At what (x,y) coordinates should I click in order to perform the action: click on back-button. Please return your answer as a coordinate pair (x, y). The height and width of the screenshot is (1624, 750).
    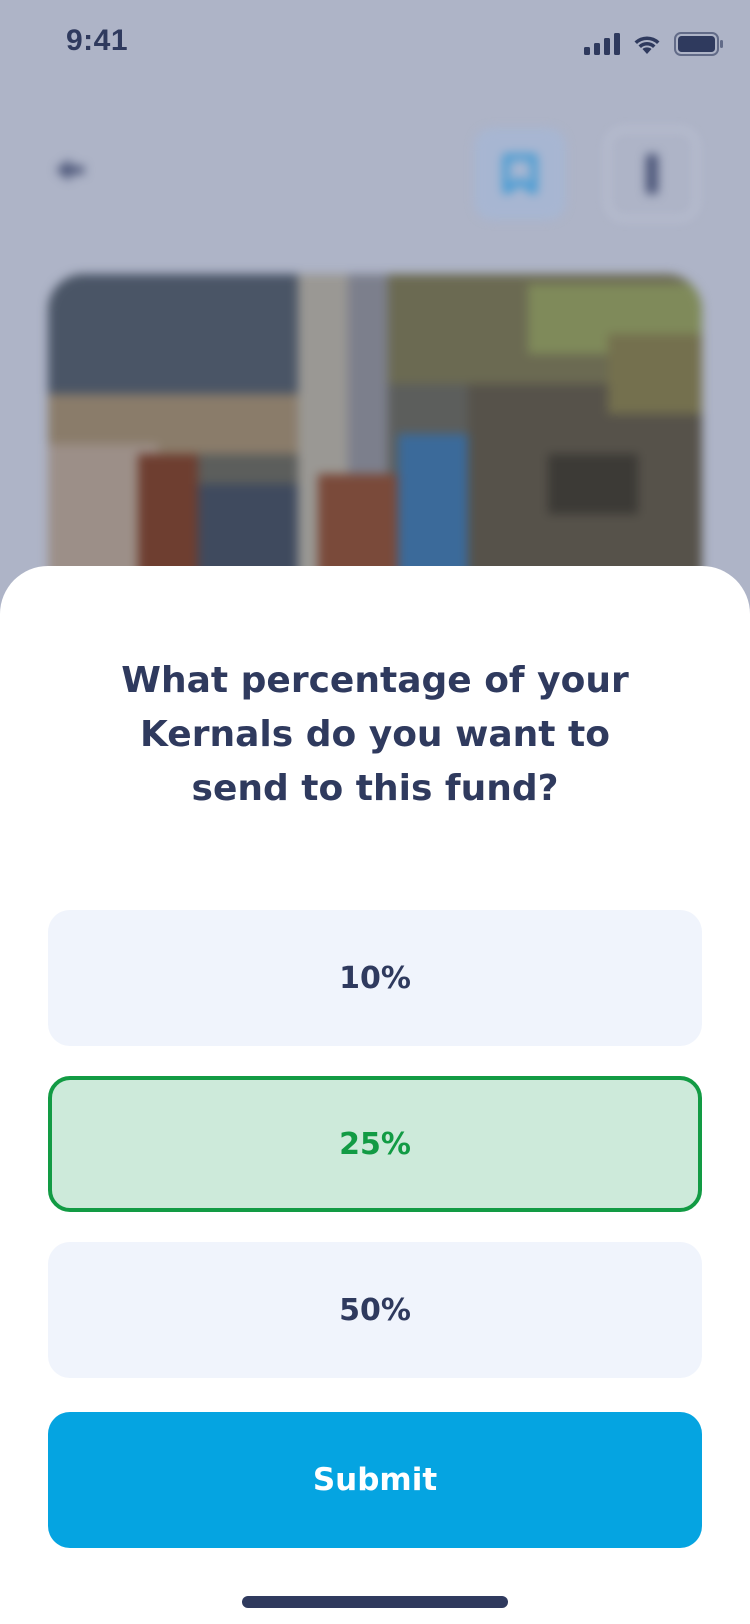
    Looking at the image, I should click on (70, 172).